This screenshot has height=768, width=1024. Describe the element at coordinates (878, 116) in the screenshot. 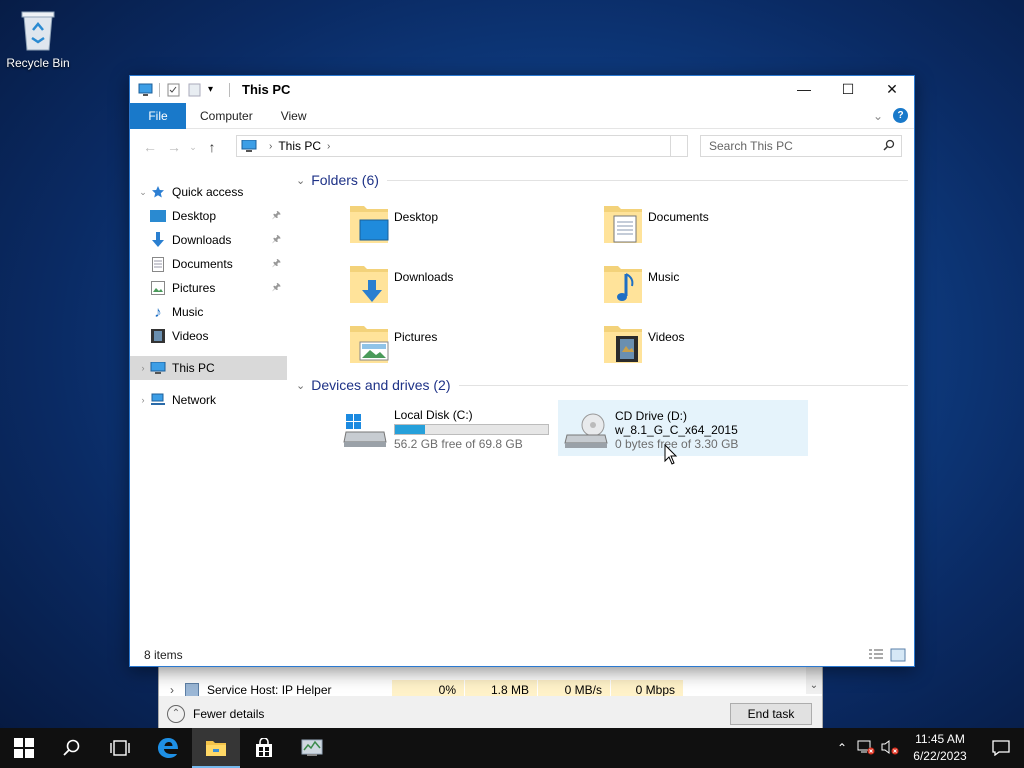

I see `expand-ribbon-icon: ⌄` at that location.